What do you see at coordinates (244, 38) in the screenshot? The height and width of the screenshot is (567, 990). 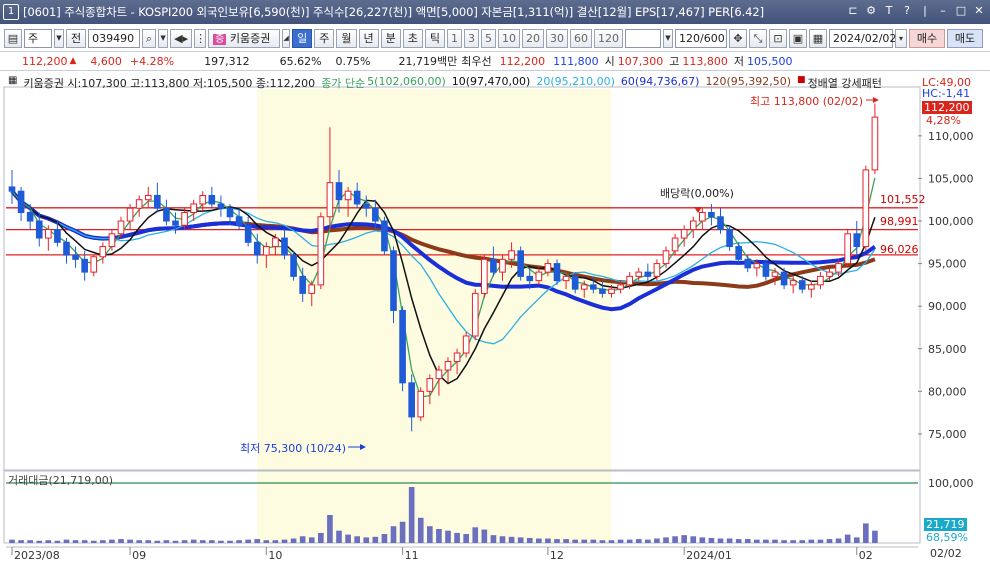 I see `stock-name-label: 증 키움증권` at bounding box center [244, 38].